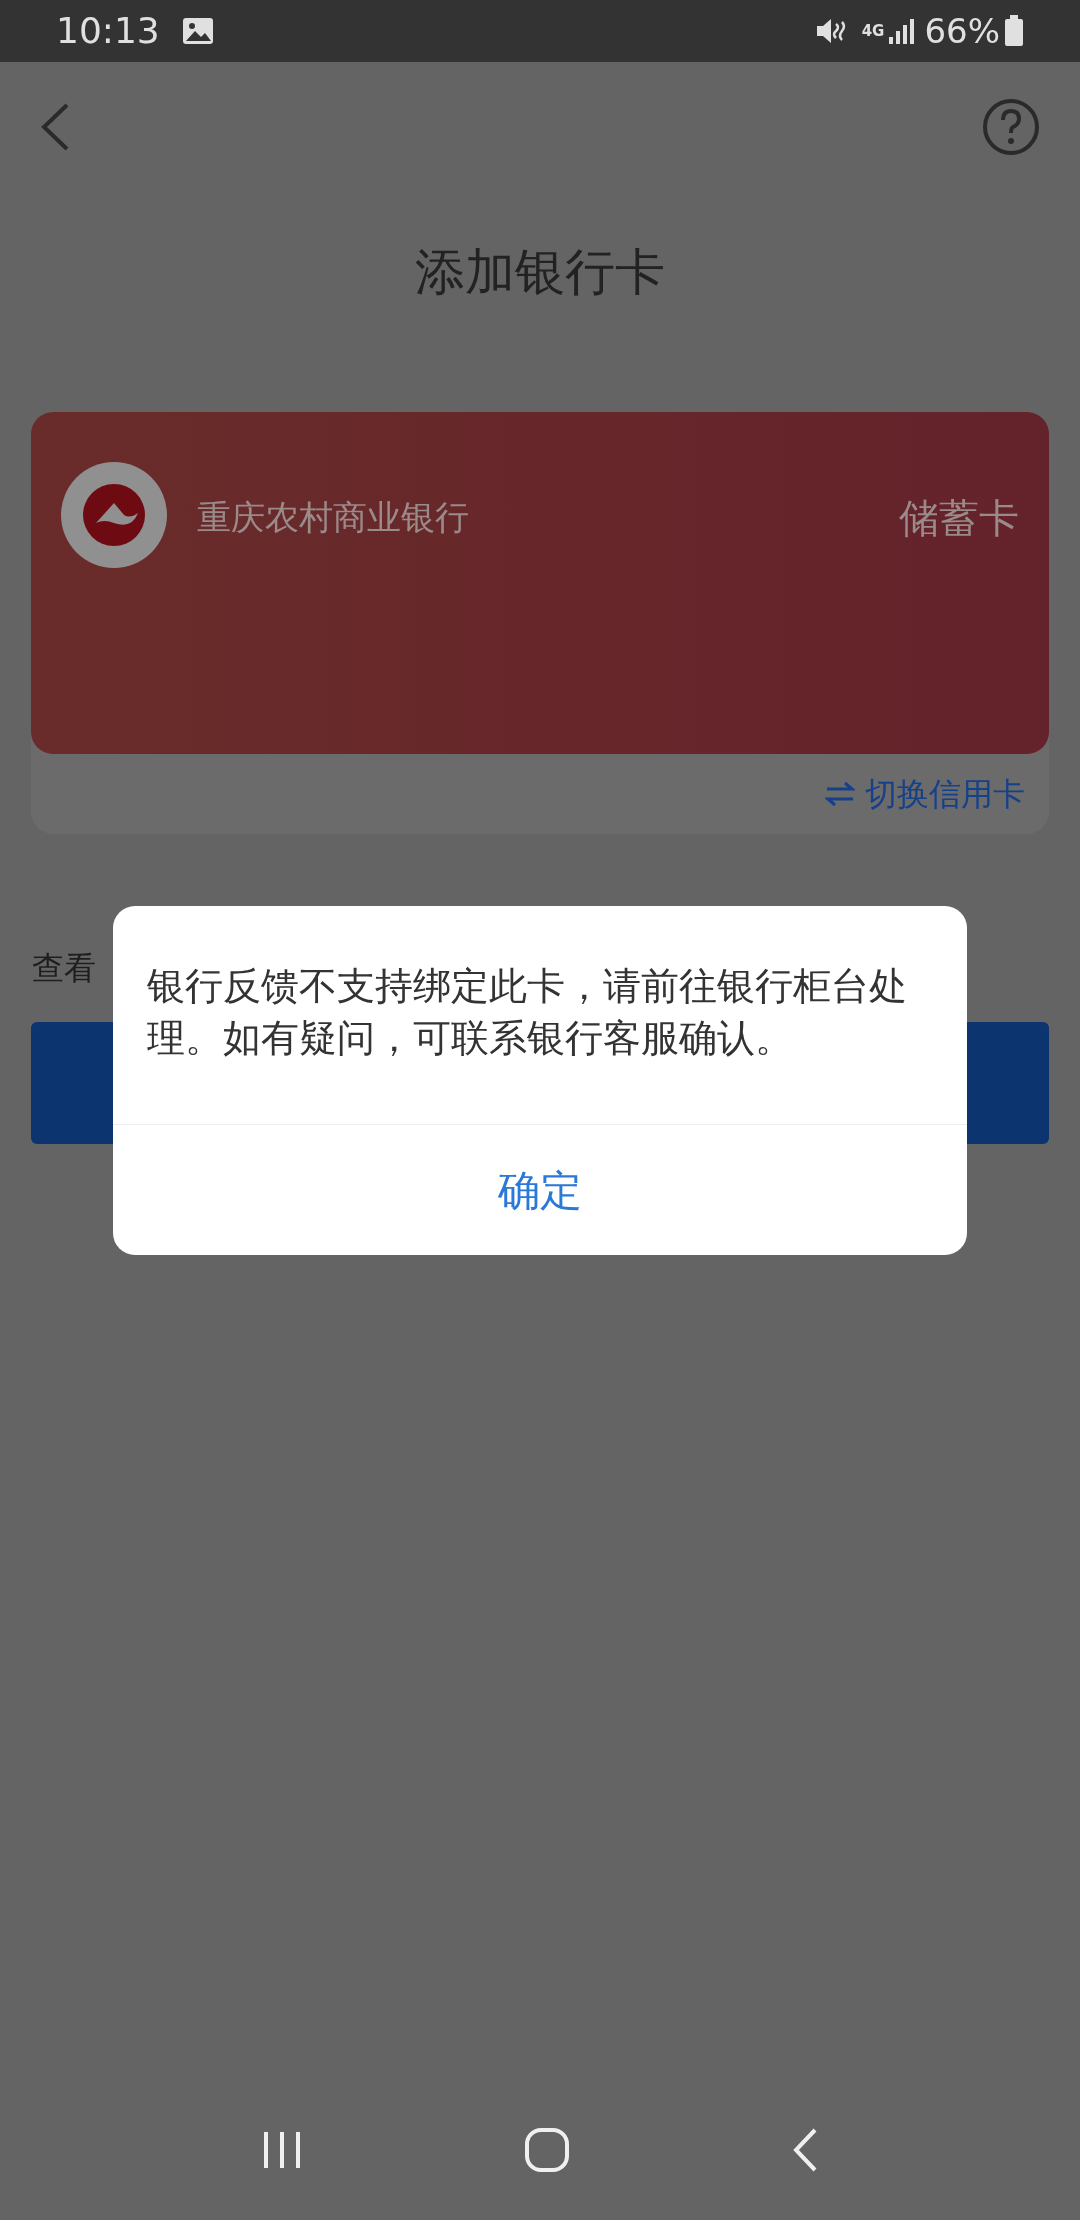  I want to click on battery-icon, so click(1014, 31).